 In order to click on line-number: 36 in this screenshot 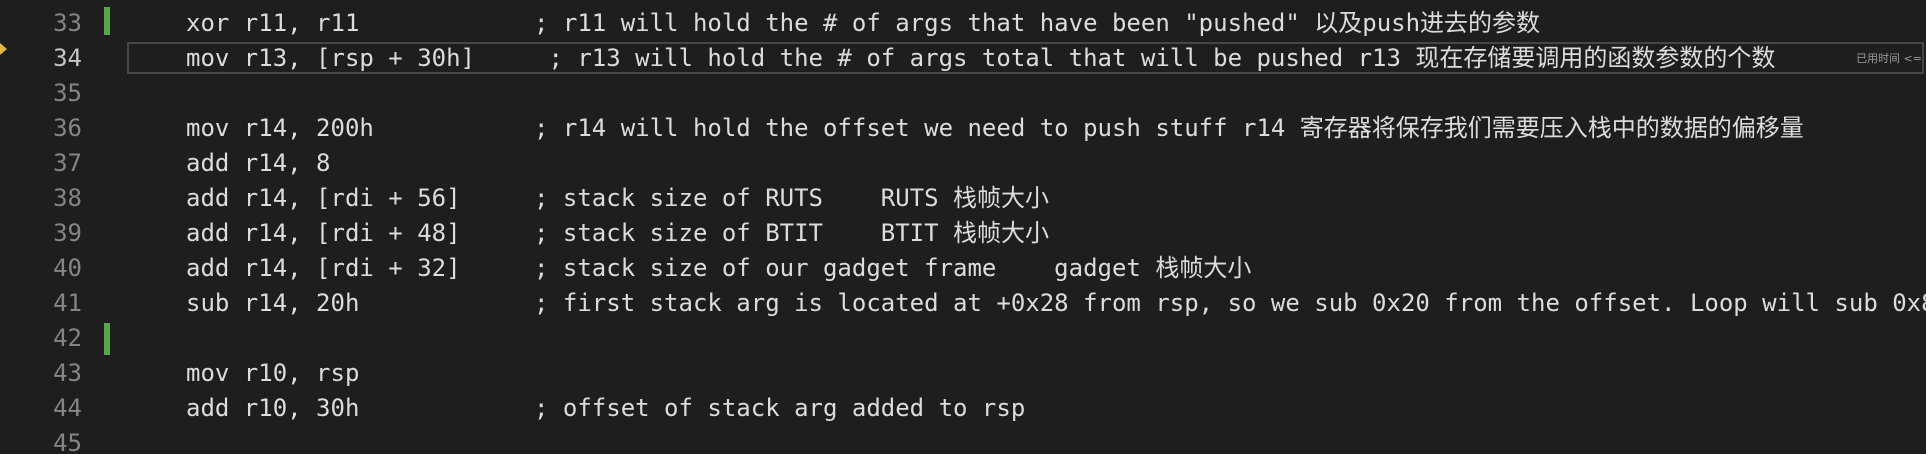, I will do `click(67, 128)`.